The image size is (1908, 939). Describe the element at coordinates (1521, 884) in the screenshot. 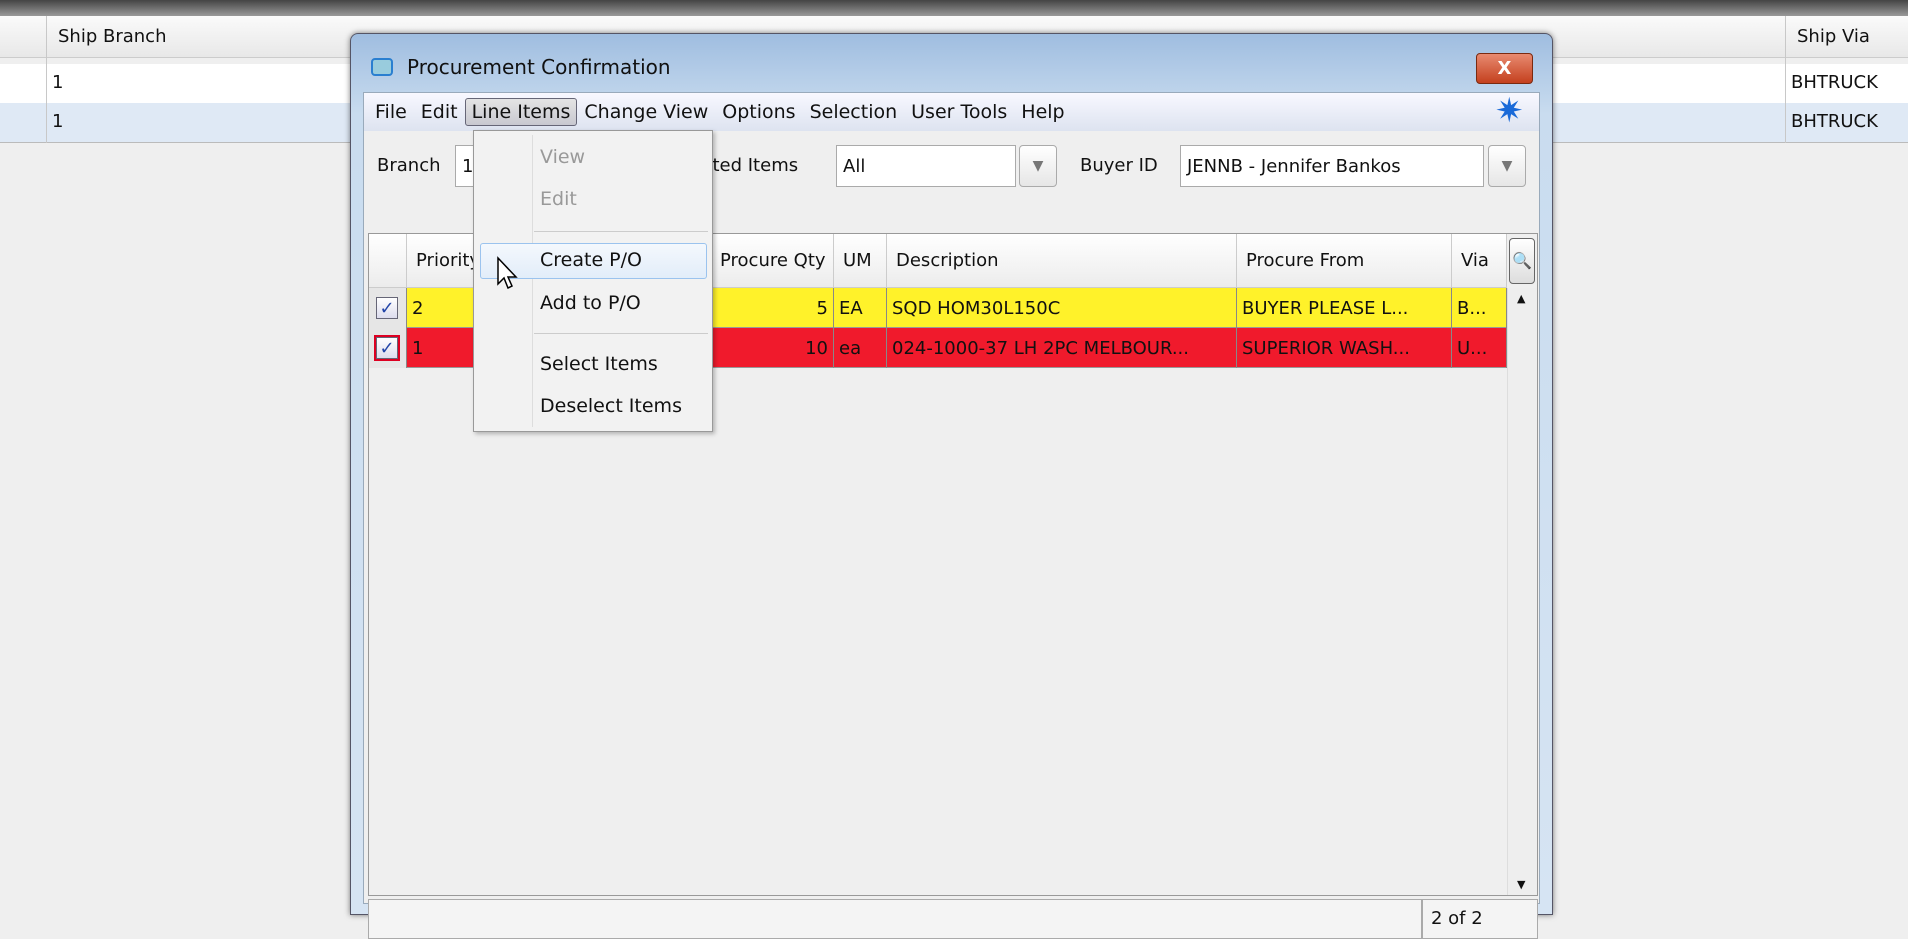

I see `scroll-down-icon: ▼` at that location.